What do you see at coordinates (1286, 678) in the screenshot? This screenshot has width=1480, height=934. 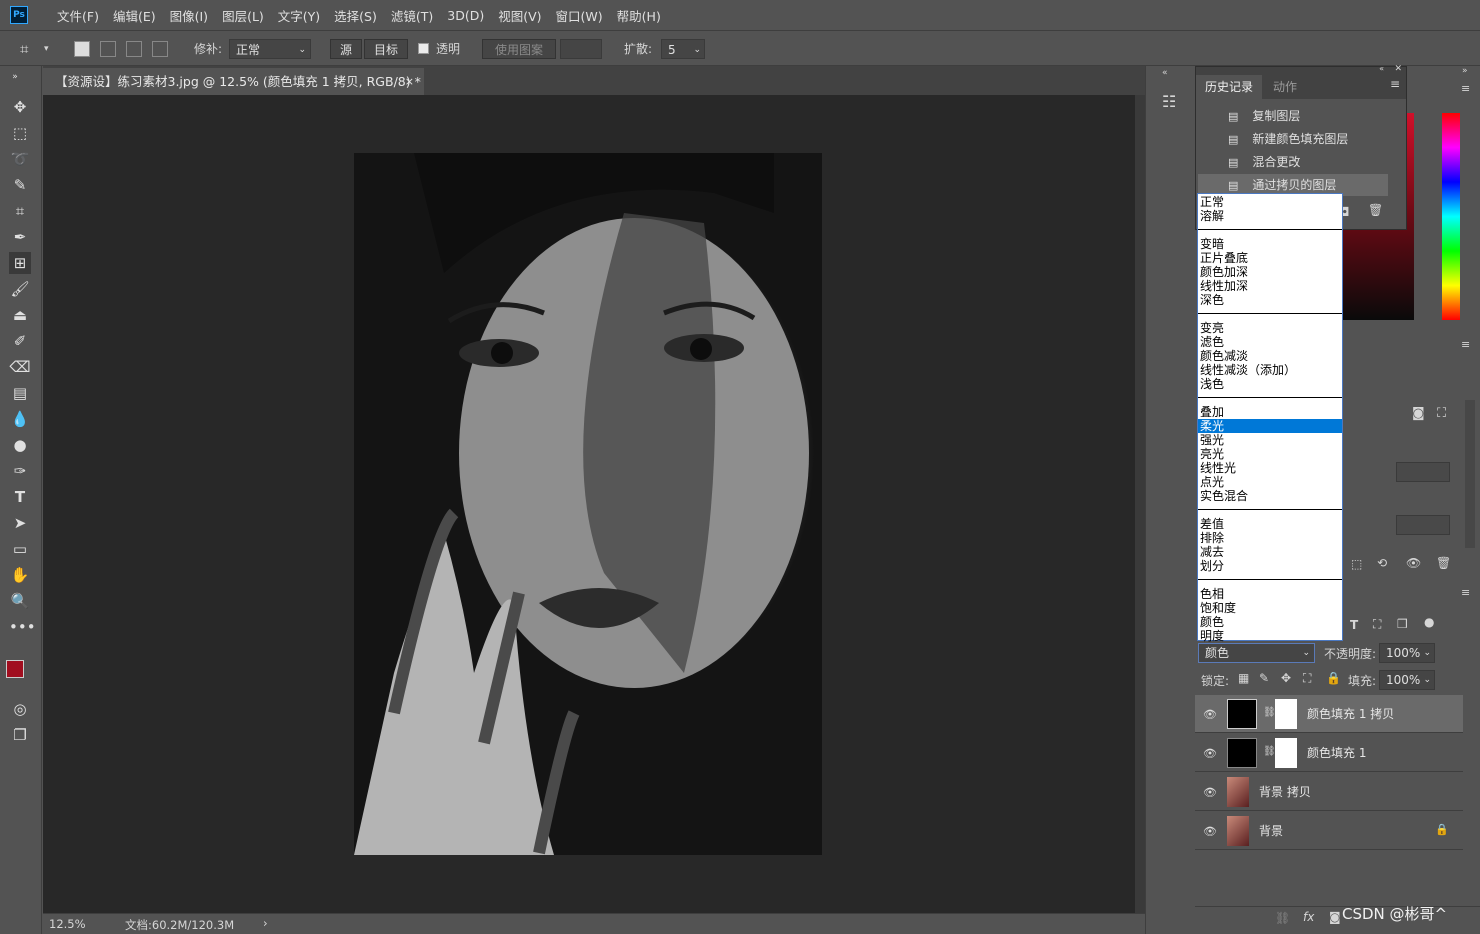 I see `lock-position-icon: ✥` at bounding box center [1286, 678].